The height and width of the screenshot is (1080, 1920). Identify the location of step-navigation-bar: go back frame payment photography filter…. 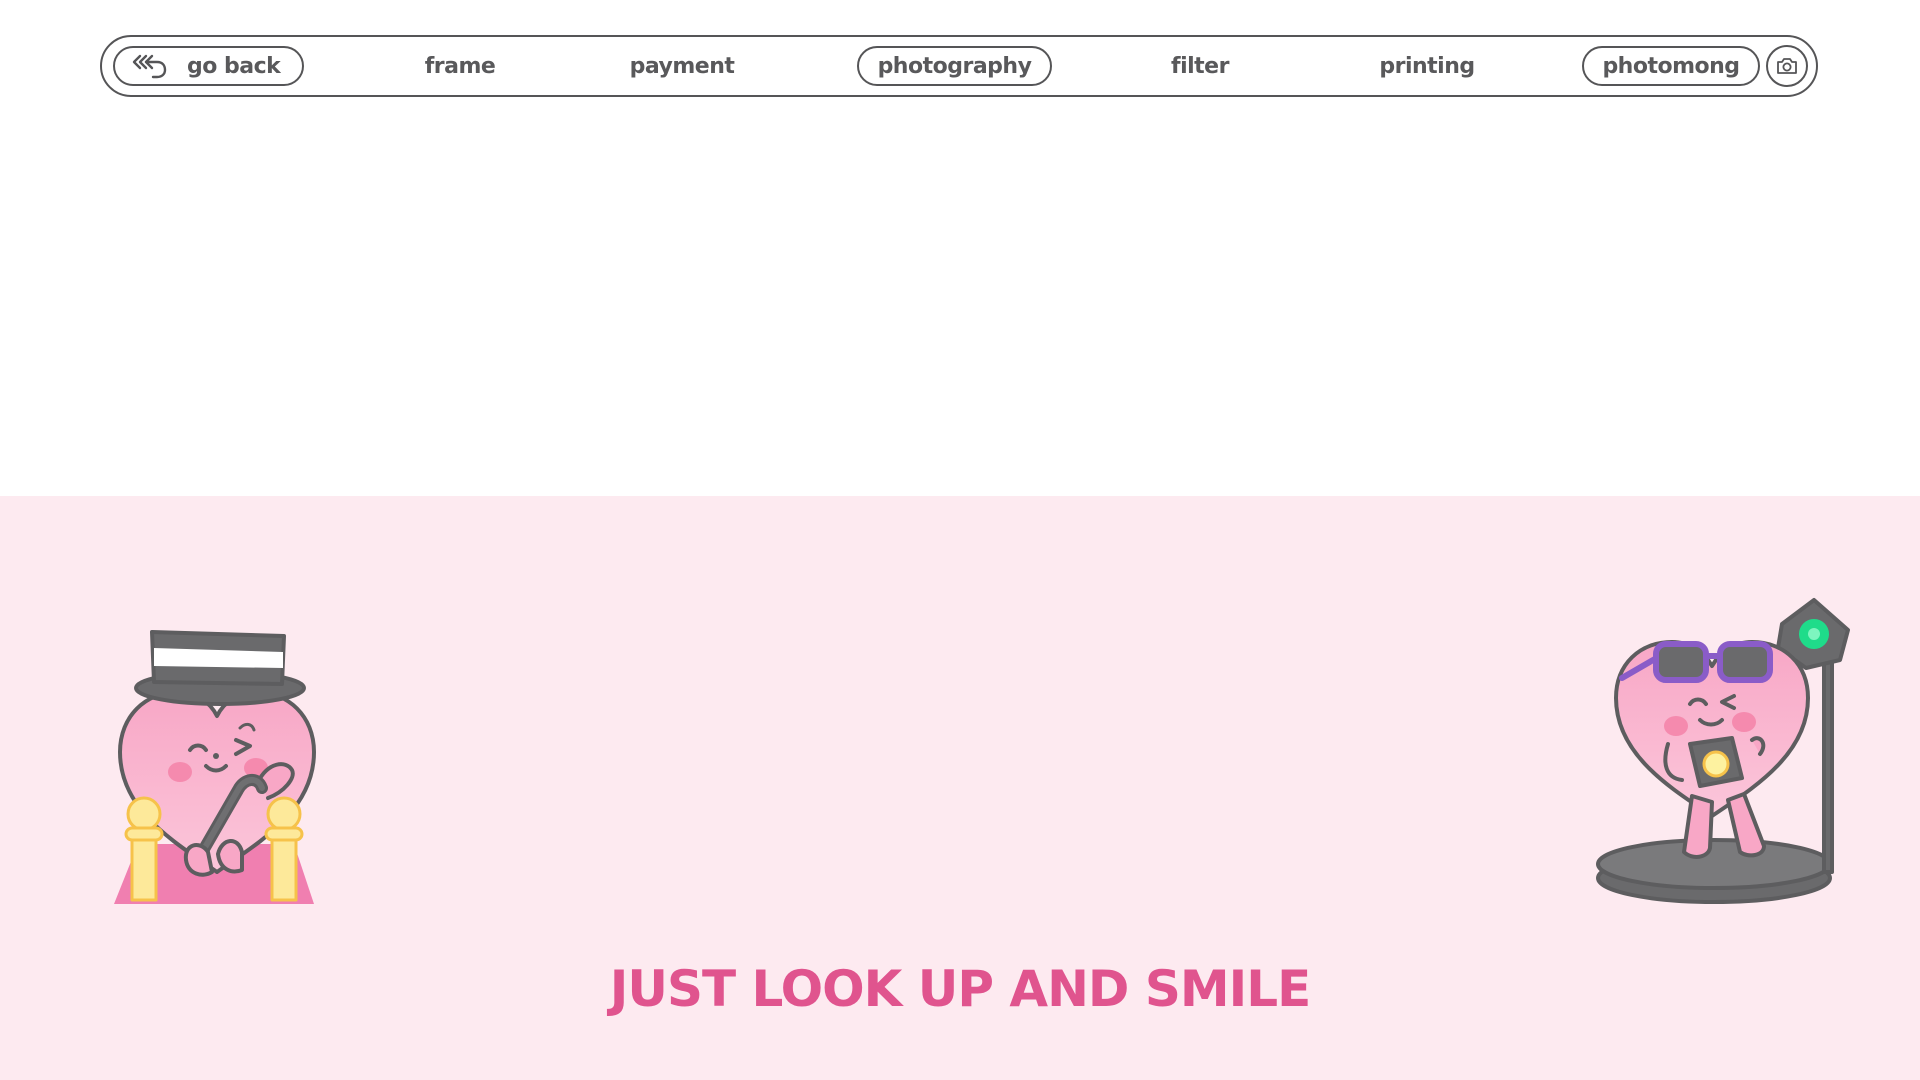
(959, 66).